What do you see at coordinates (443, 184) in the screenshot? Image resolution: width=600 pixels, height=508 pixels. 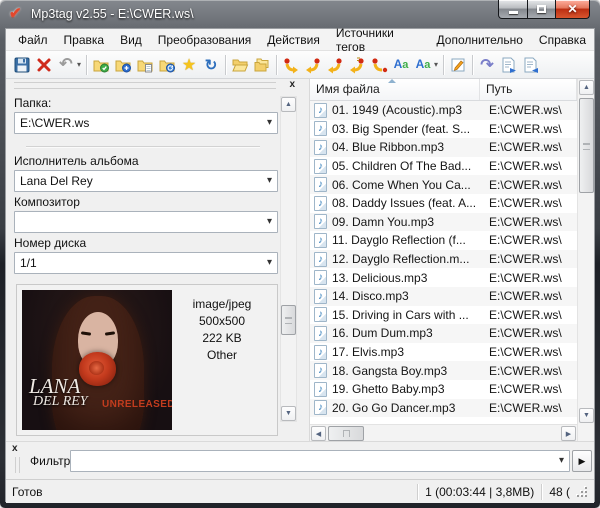 I see `file-row: ♪ 06. Come When You Ca... E:\CWER.ws\` at bounding box center [443, 184].